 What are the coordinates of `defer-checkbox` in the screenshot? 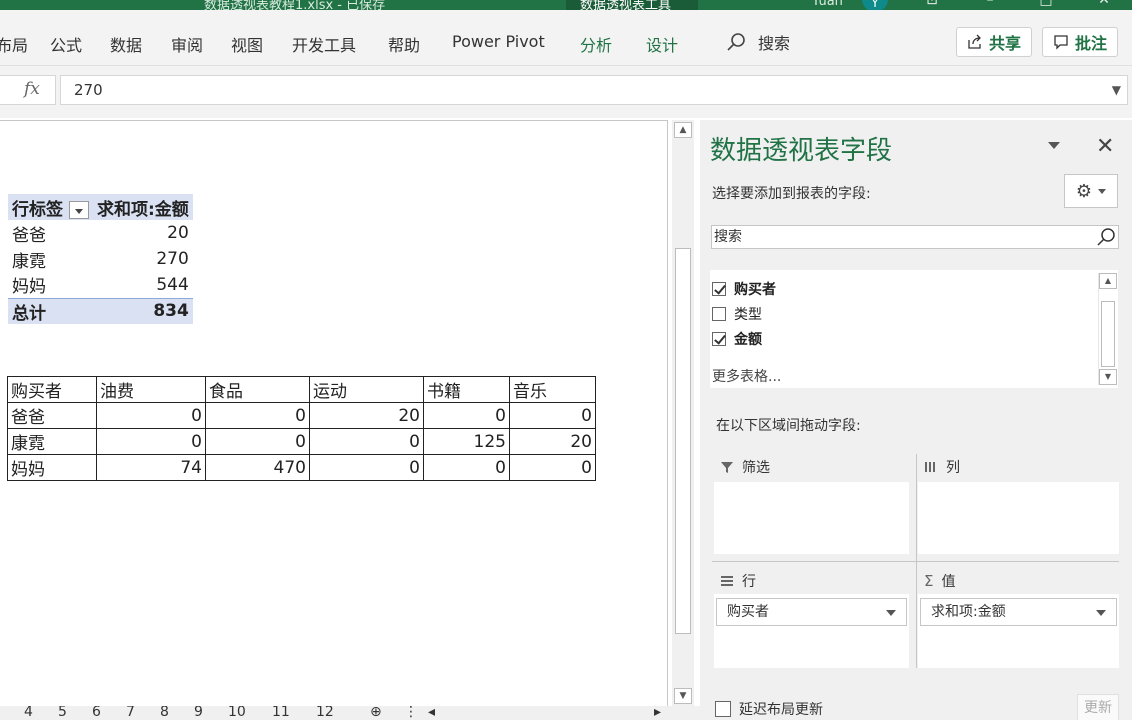 It's located at (723, 709).